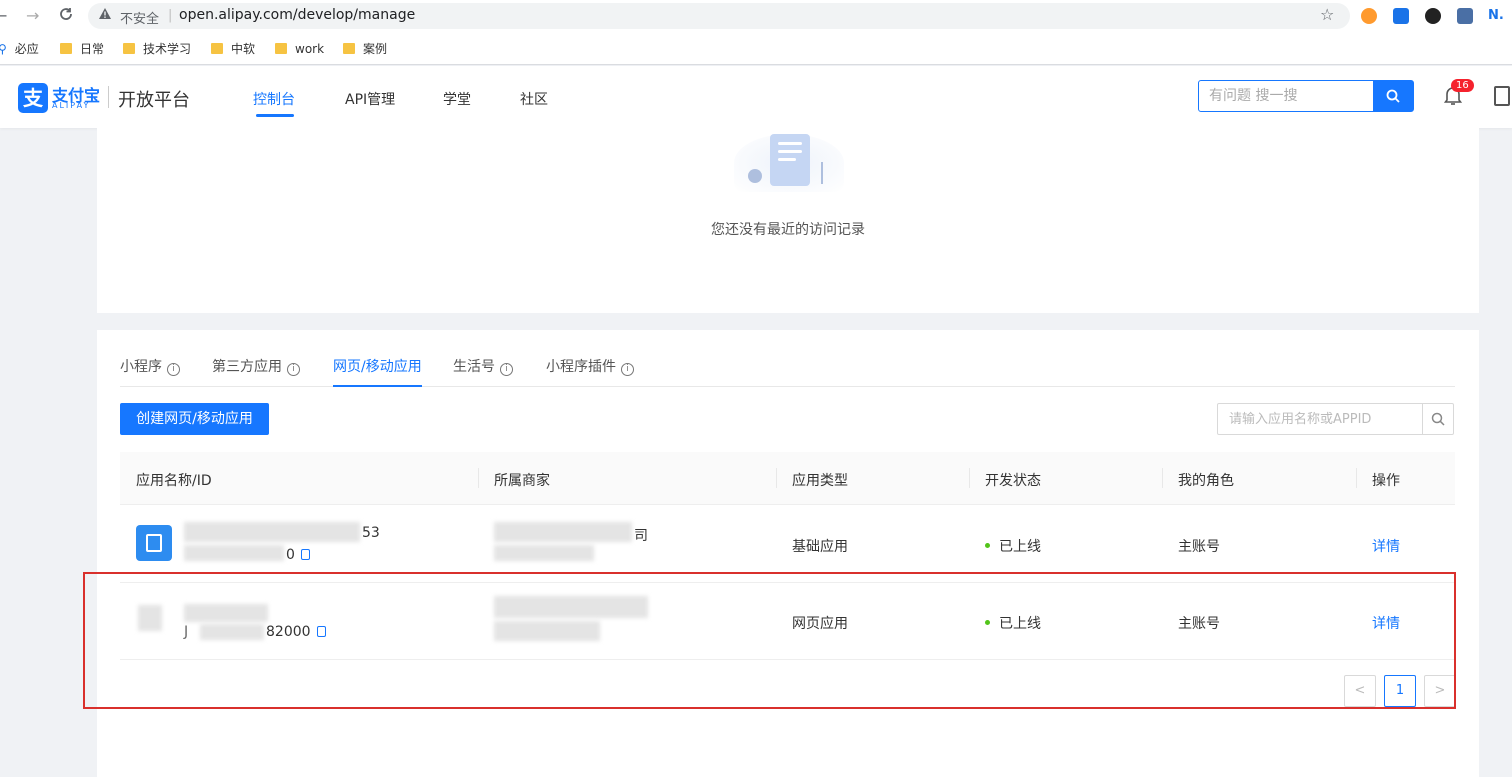 This screenshot has width=1512, height=777. Describe the element at coordinates (157, 49) in the screenshot. I see `bookmark-folder: 技术学习` at that location.